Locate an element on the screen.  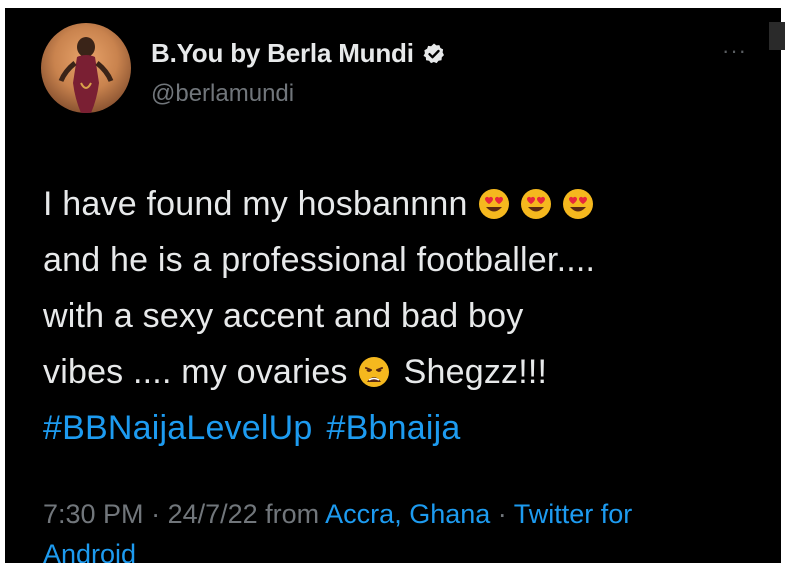
tweet-line-3: with a sexy accent and bad boy is located at coordinates (388, 316).